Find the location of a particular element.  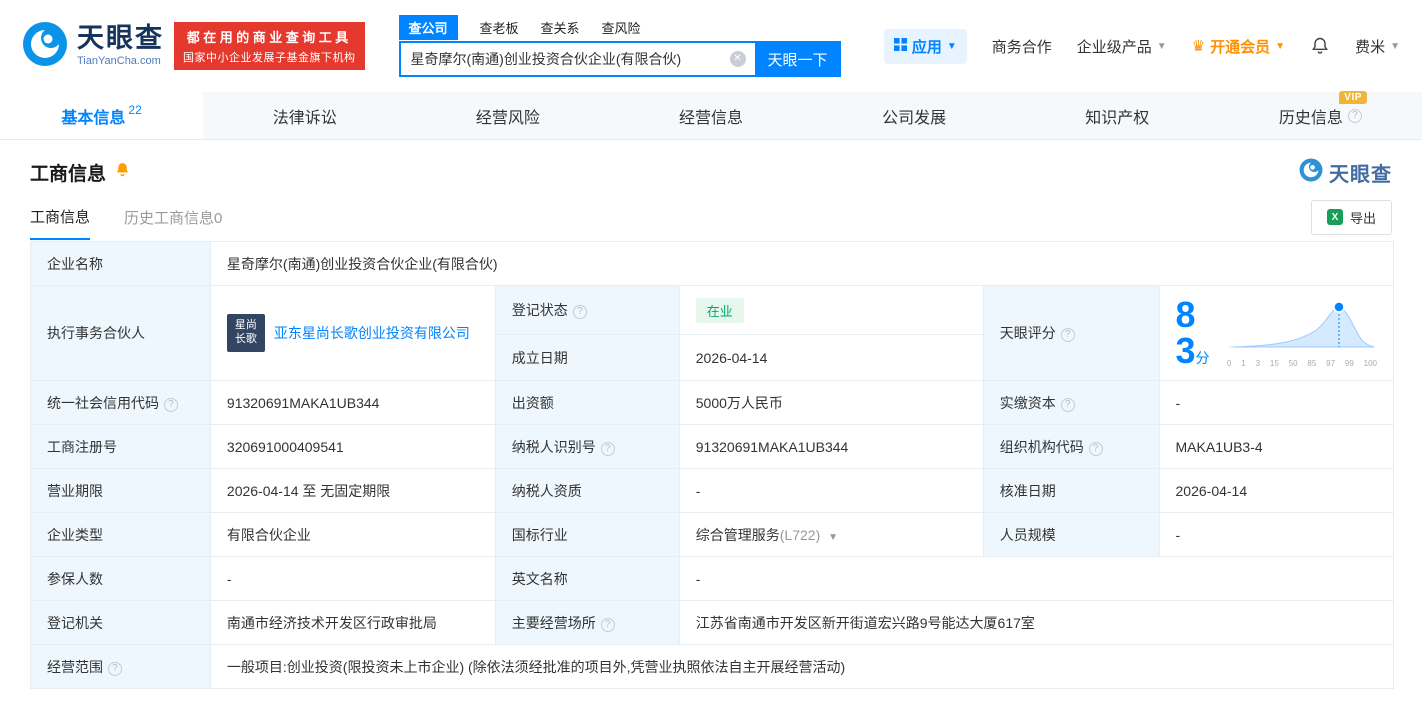

managing-partner-value: 星尚 长歌 亚东星尚长歌创业投资有限公司 is located at coordinates (352, 333).